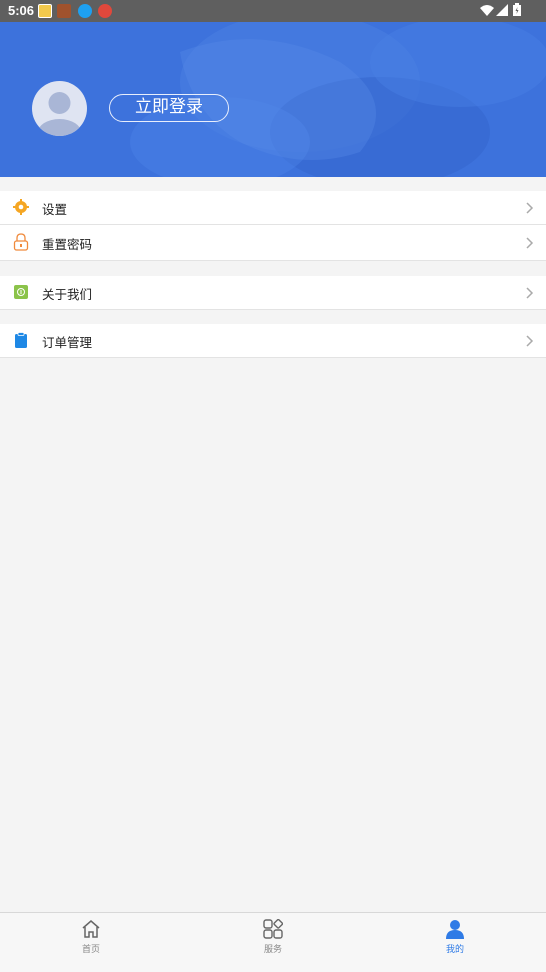  Describe the element at coordinates (105, 11) in the screenshot. I see `notification-red-app-icon` at that location.